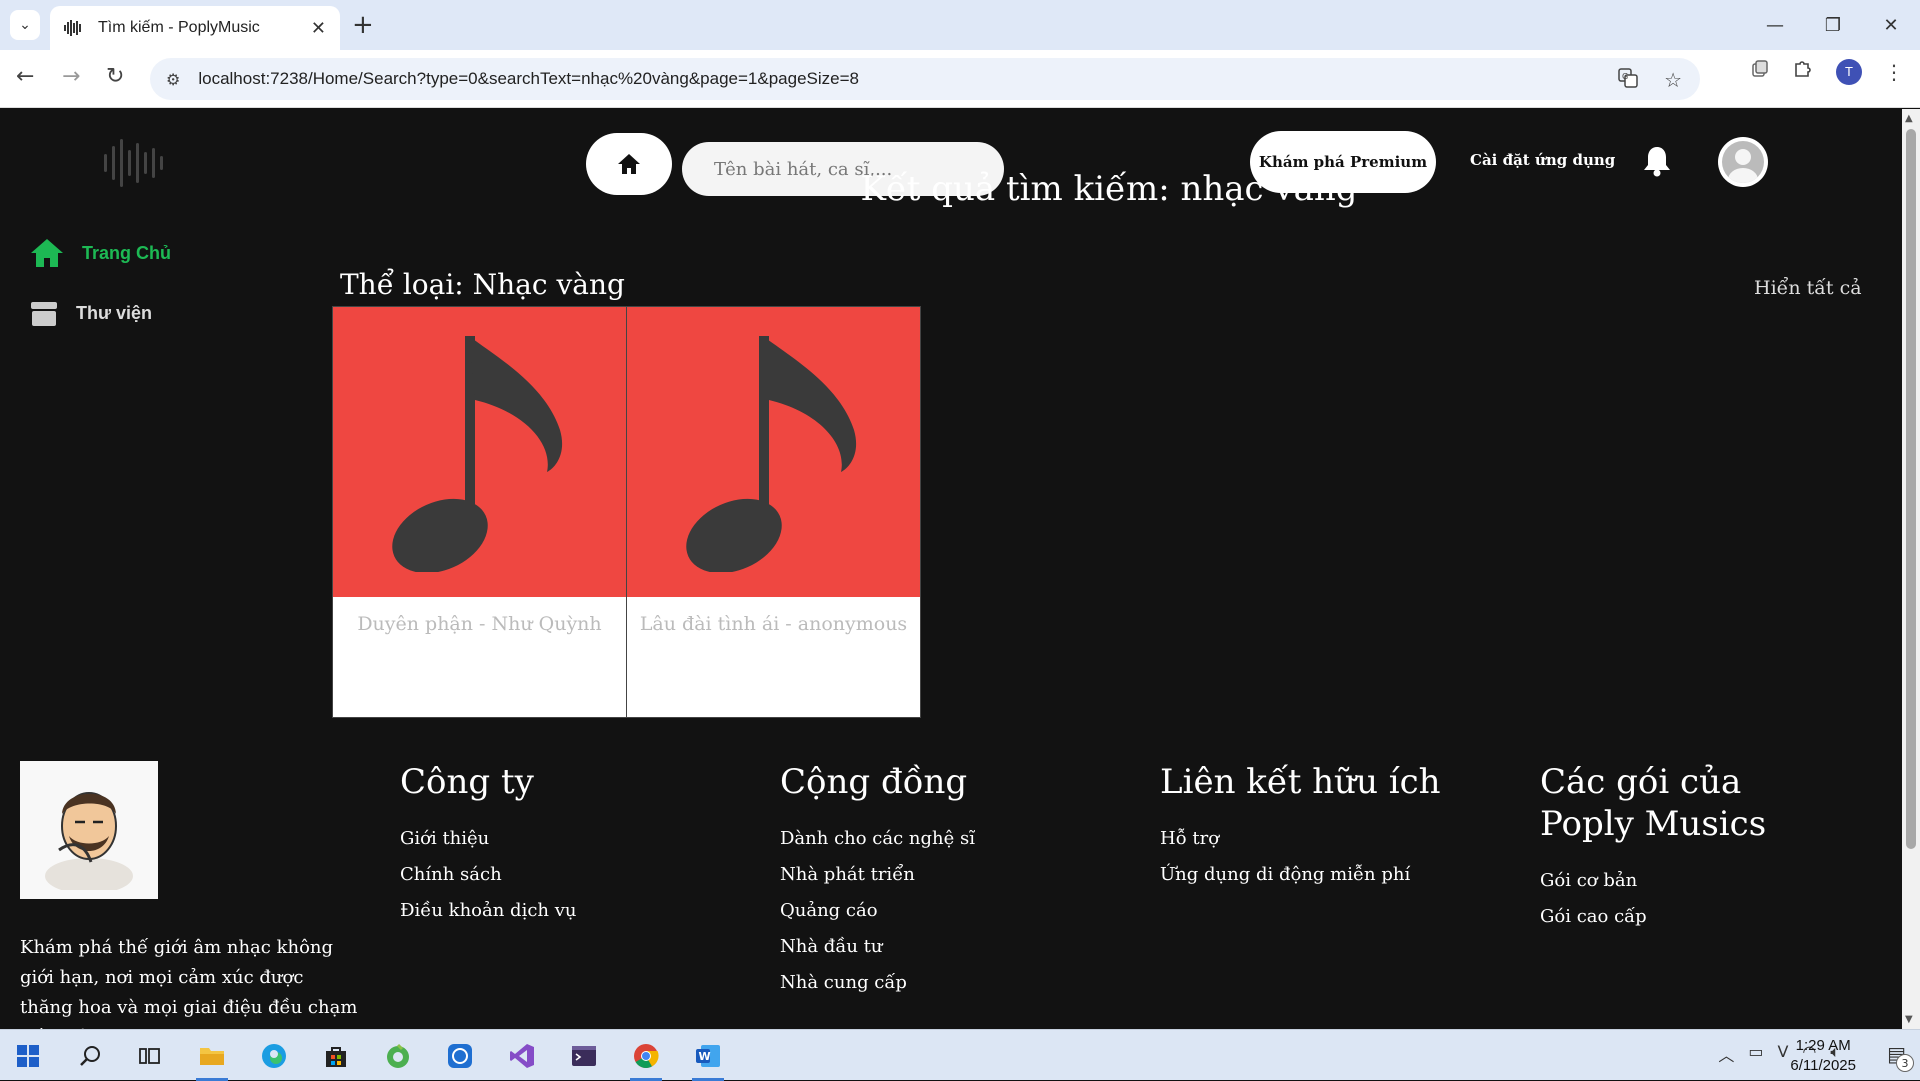 The height and width of the screenshot is (1081, 1920). Describe the element at coordinates (522, 1056) in the screenshot. I see `visual-studio-icon` at that location.